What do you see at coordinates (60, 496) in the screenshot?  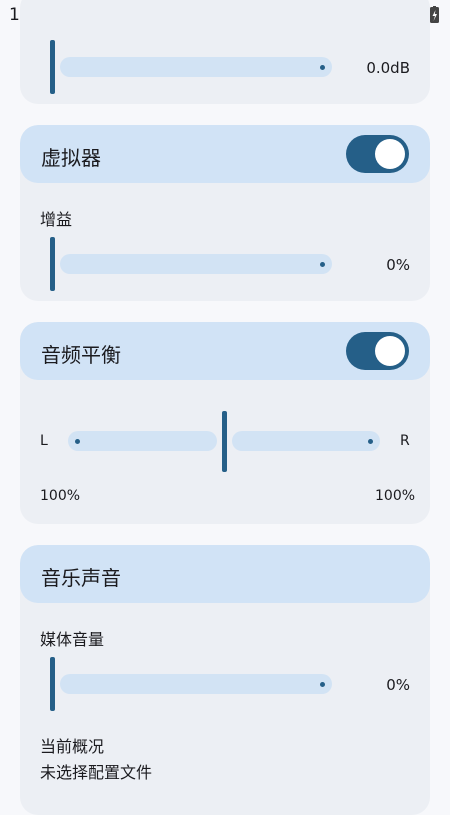 I see `balance-left-value: 100%` at bounding box center [60, 496].